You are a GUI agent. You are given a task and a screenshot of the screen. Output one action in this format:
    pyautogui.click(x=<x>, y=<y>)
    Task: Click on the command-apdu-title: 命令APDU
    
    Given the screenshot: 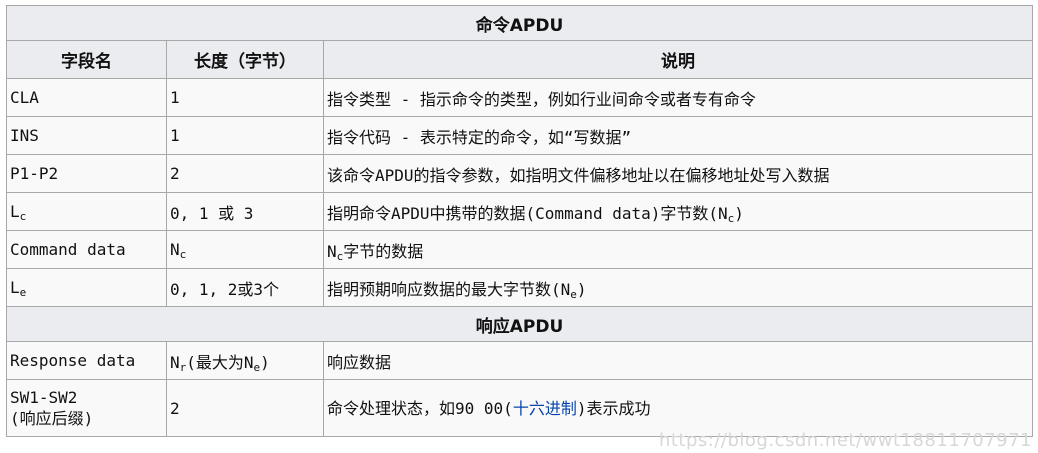 What is the action you would take?
    pyautogui.click(x=519, y=23)
    